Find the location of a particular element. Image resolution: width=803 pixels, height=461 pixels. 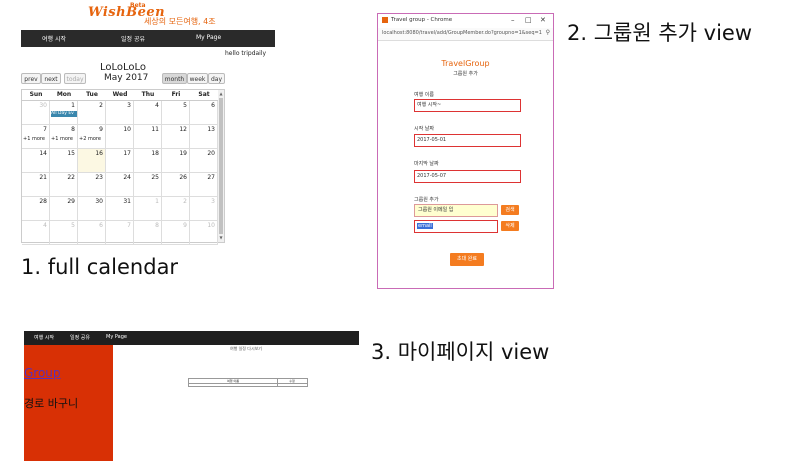

calendar-day-cell: 15 is located at coordinates (64, 161).